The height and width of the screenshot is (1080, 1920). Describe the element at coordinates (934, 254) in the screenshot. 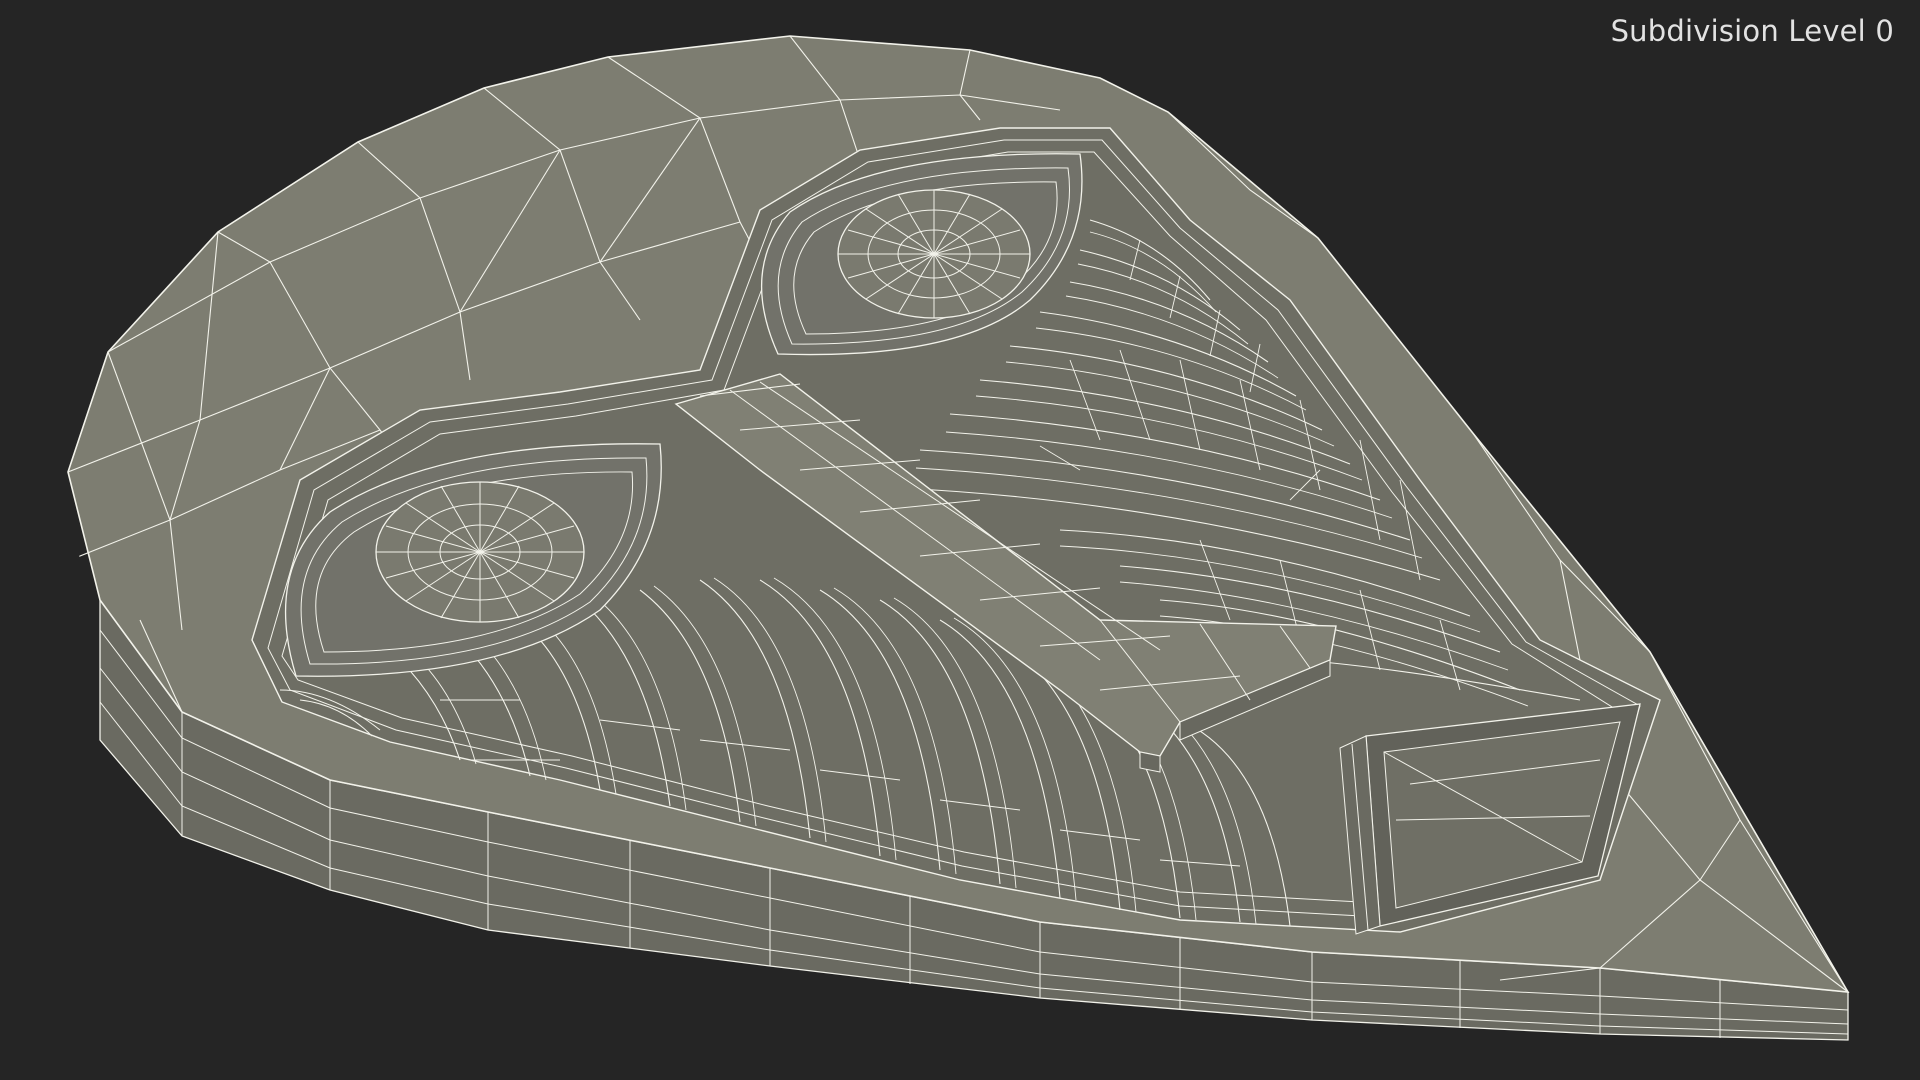

I see `right-pupil` at that location.